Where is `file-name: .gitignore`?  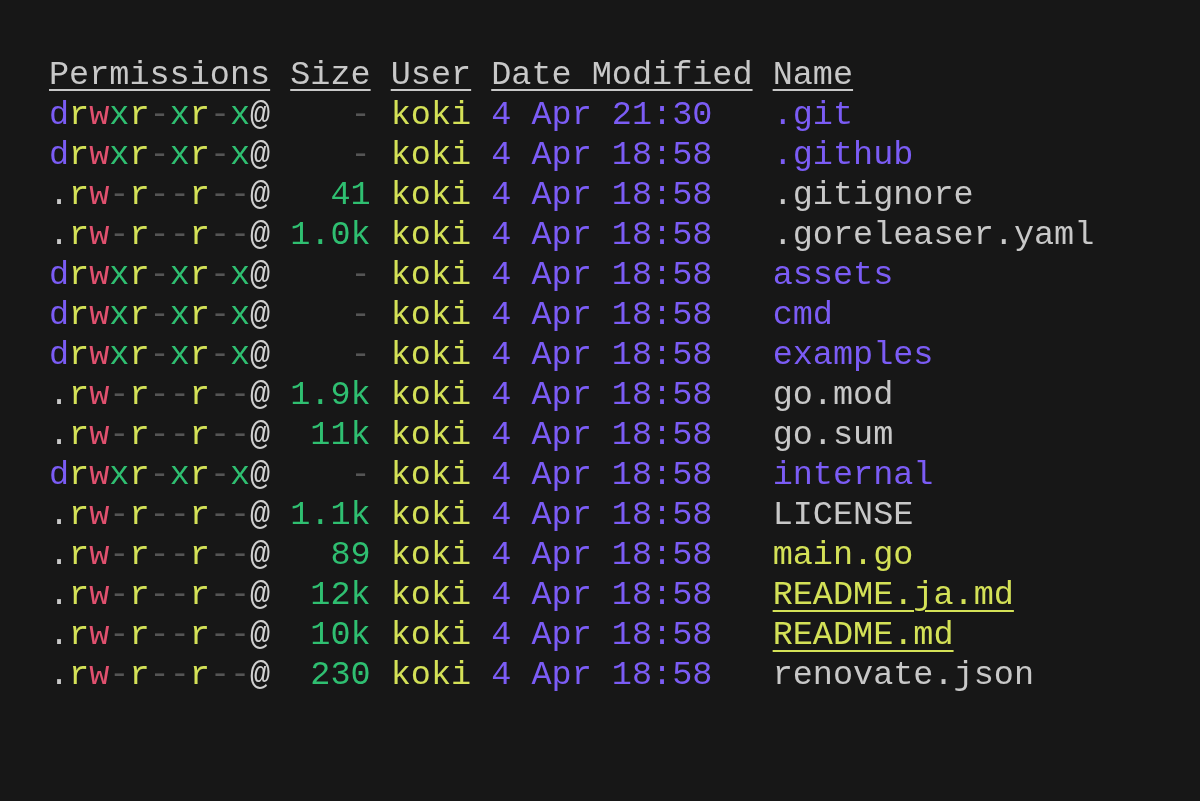 file-name: .gitignore is located at coordinates (873, 195).